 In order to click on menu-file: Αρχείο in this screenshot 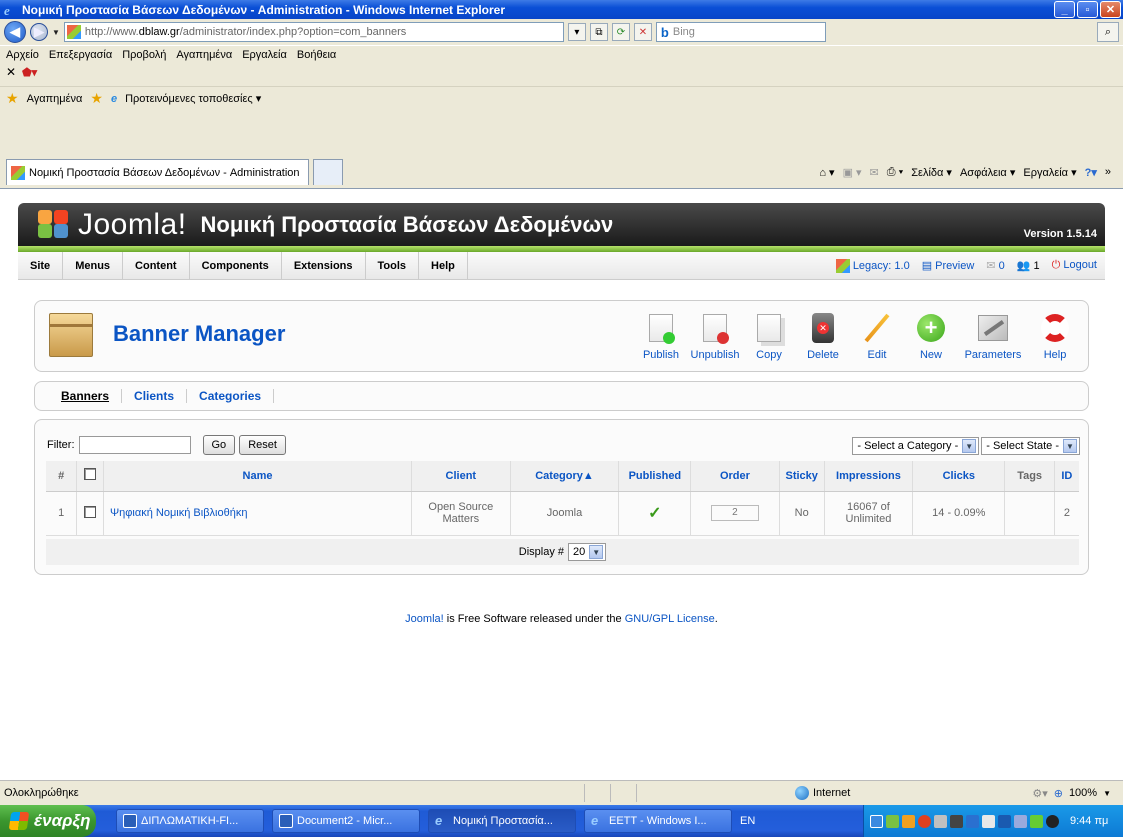, I will do `click(22, 55)`.